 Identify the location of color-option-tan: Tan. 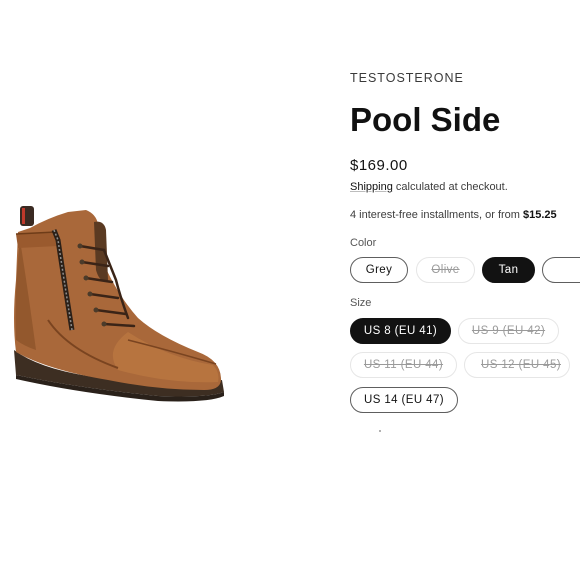
(508, 270).